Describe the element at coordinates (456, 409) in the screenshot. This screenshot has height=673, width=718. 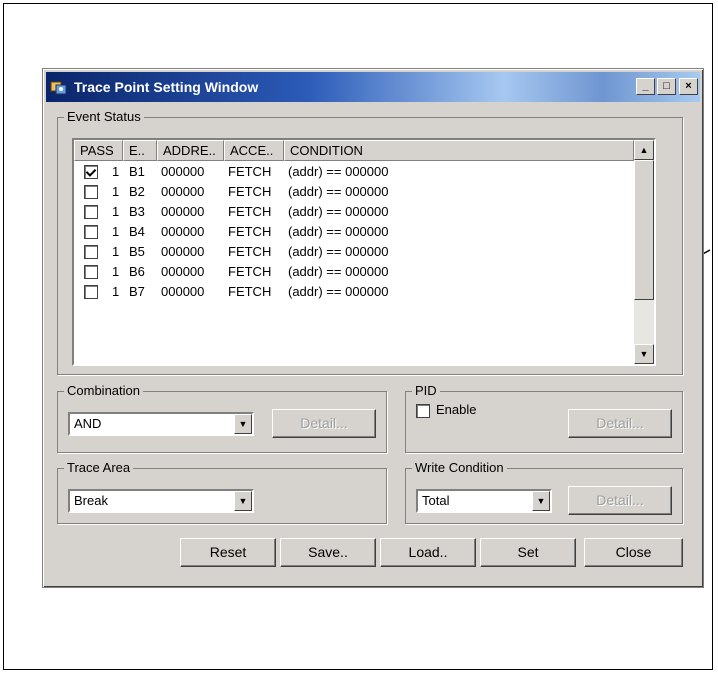
I see `pid-enable-label: Enable` at that location.